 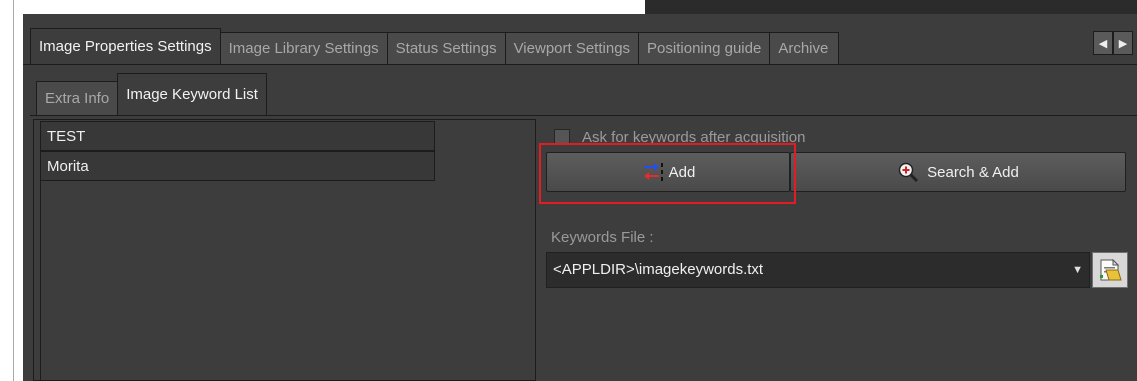 What do you see at coordinates (704, 48) in the screenshot?
I see `tab-positioning-guide: Positioning guide` at bounding box center [704, 48].